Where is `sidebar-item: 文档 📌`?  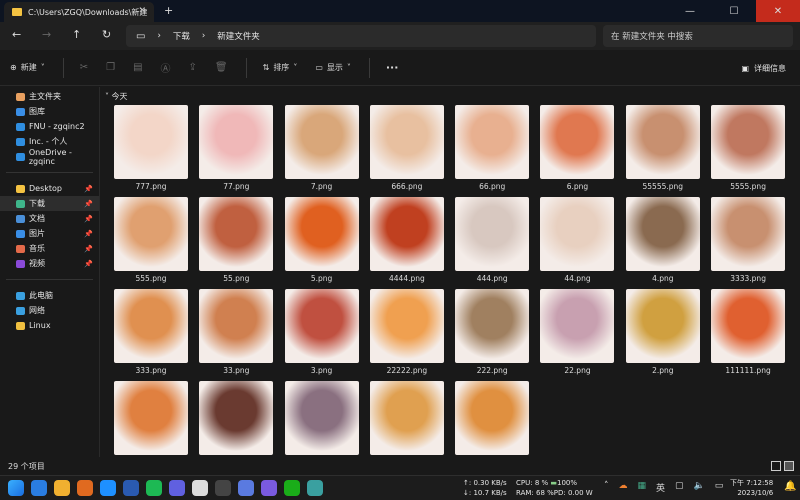
sidebar-item: 文档 📌 is located at coordinates (49, 218).